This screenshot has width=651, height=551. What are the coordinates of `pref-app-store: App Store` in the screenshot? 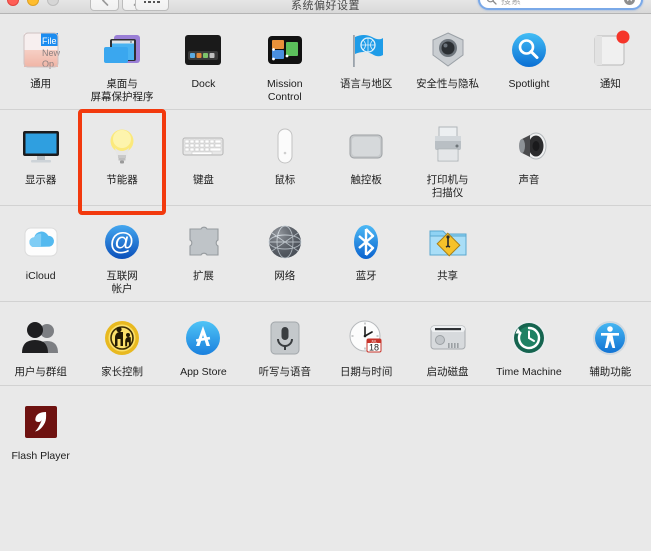 It's located at (203, 344).